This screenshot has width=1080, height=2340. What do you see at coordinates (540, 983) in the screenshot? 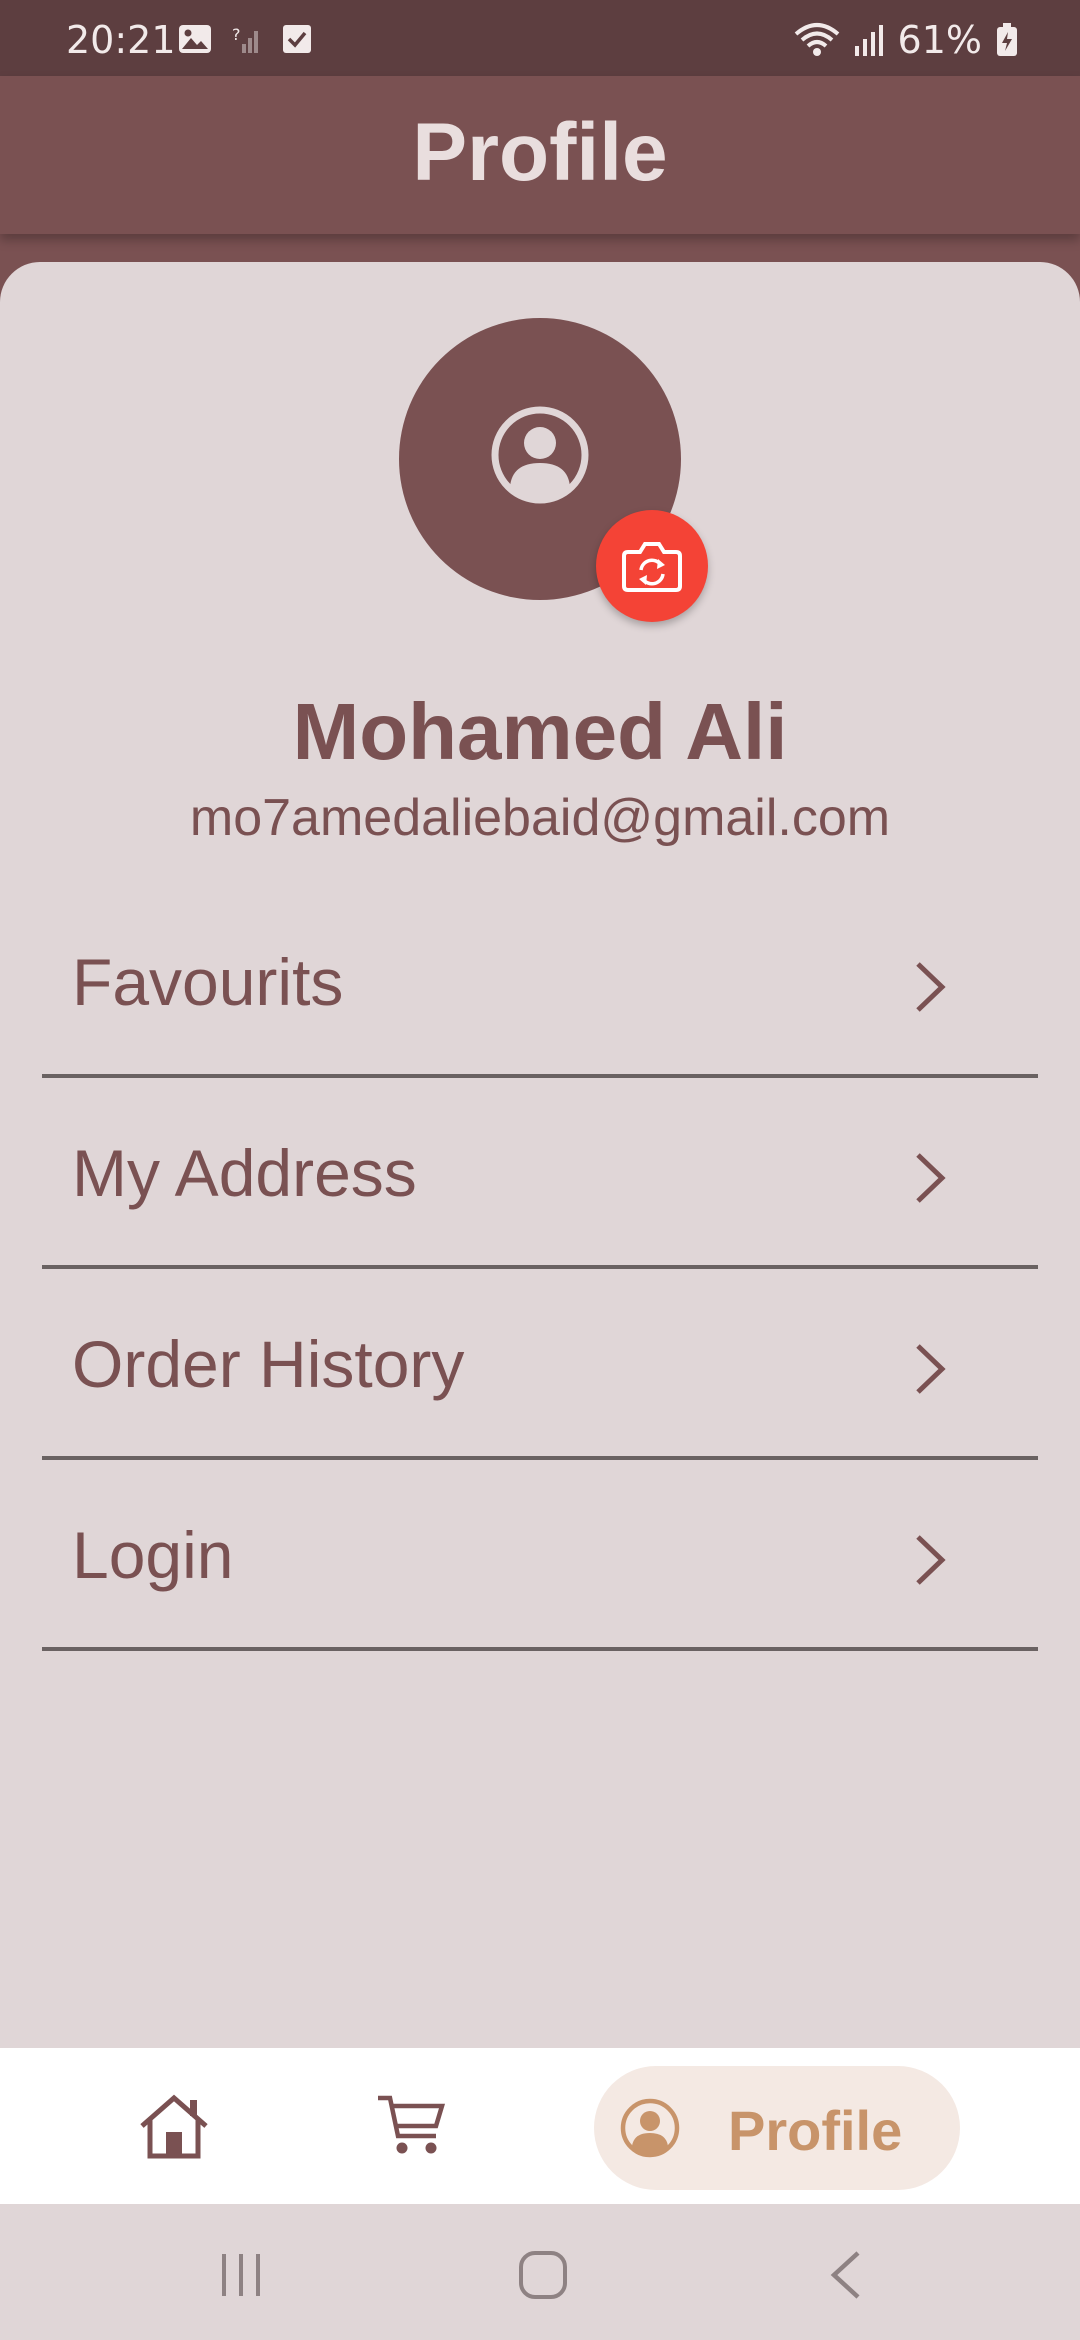
I see `menu-item-favourites: Favourits` at bounding box center [540, 983].